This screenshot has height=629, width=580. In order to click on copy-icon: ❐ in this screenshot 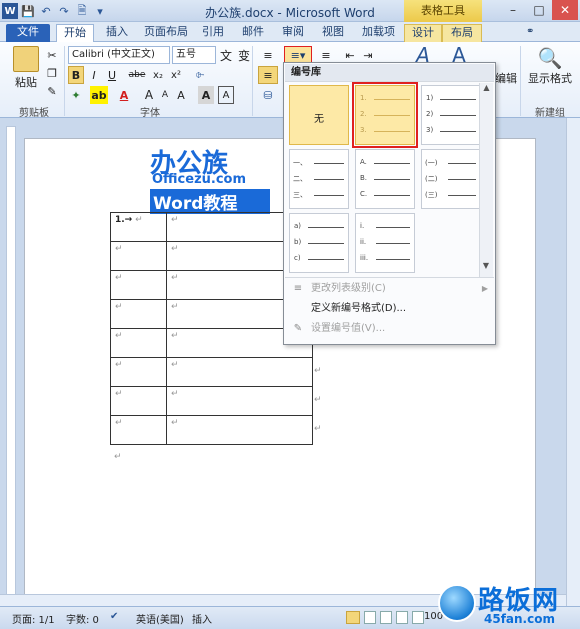, I will do `click(52, 73)`.